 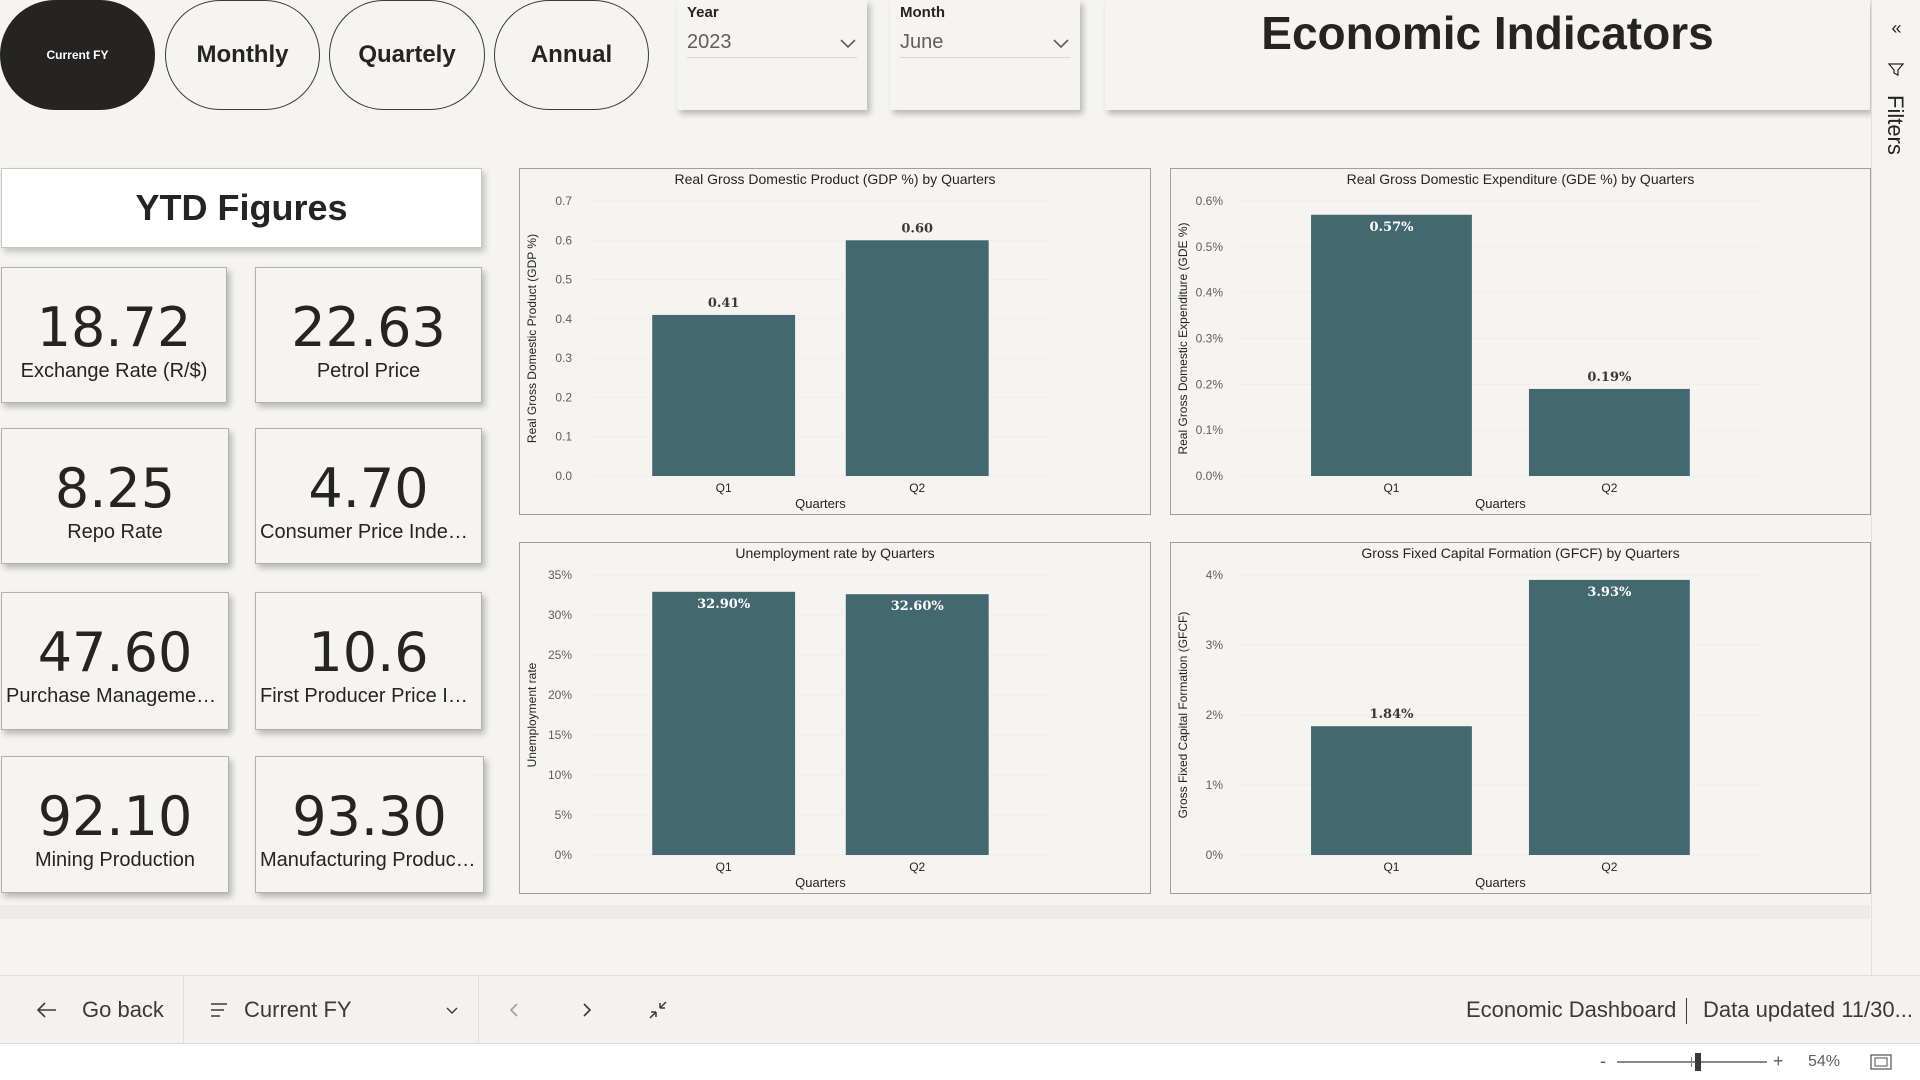 What do you see at coordinates (1210, 201) in the screenshot?
I see `y-tick-label: 0.6%` at bounding box center [1210, 201].